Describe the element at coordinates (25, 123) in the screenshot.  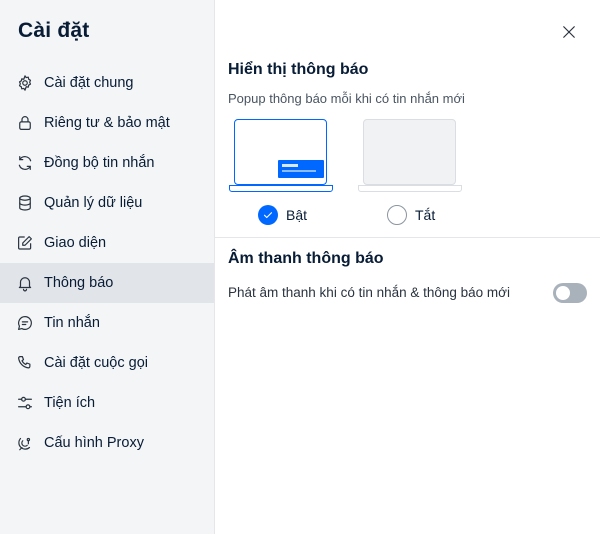
I see `lock-icon` at that location.